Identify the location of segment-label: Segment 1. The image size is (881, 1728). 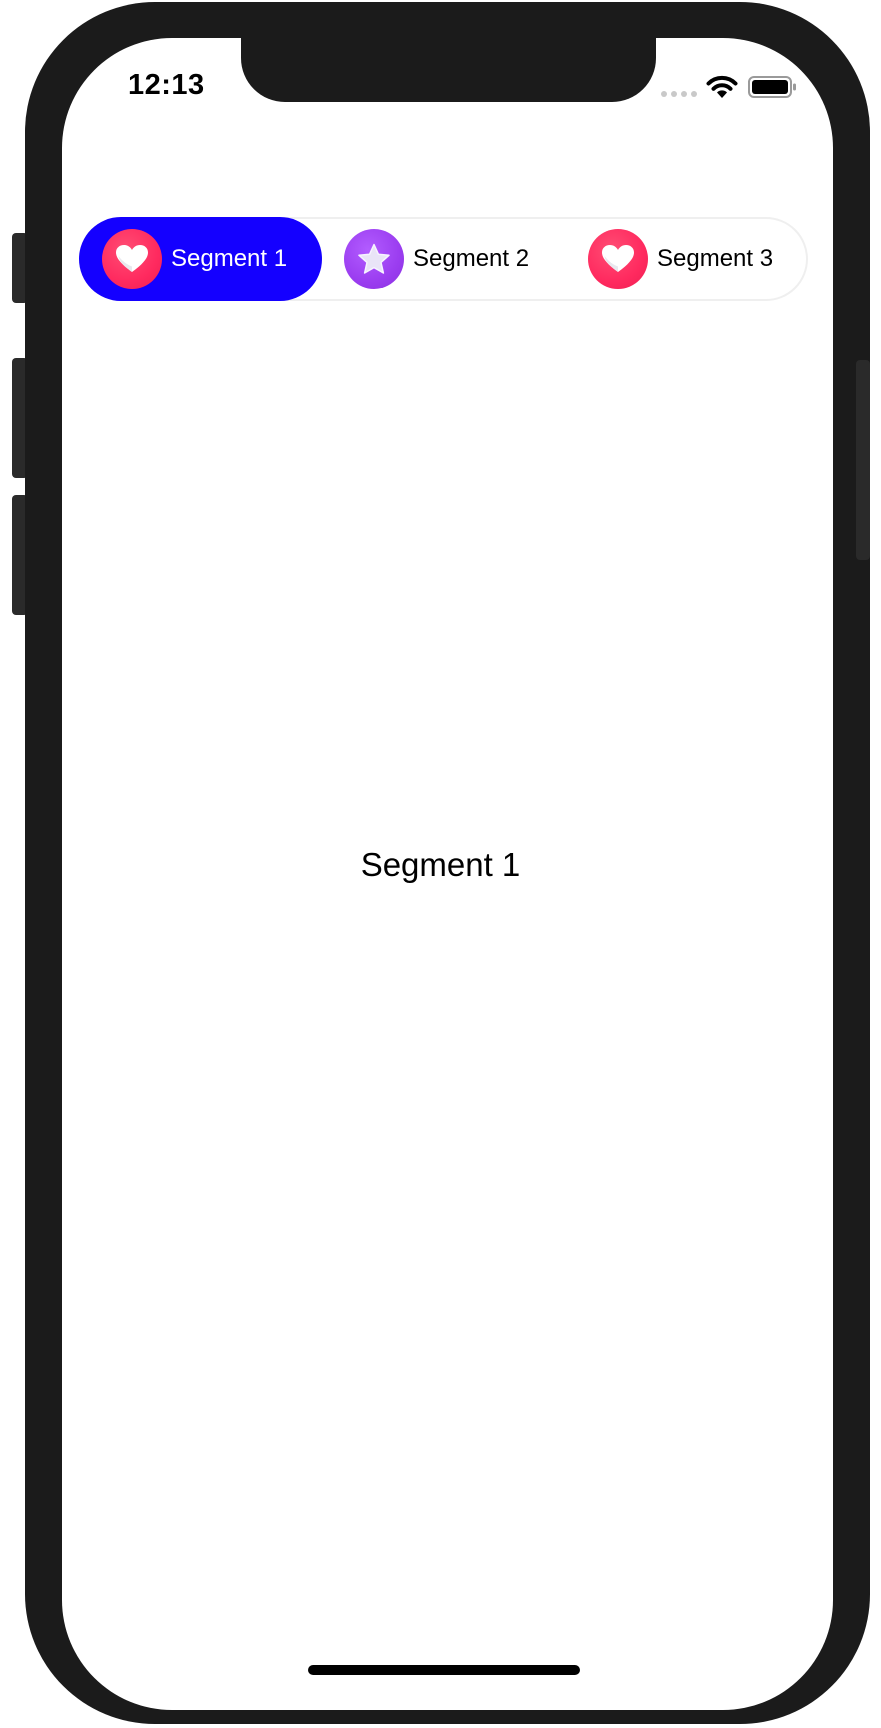
(229, 258).